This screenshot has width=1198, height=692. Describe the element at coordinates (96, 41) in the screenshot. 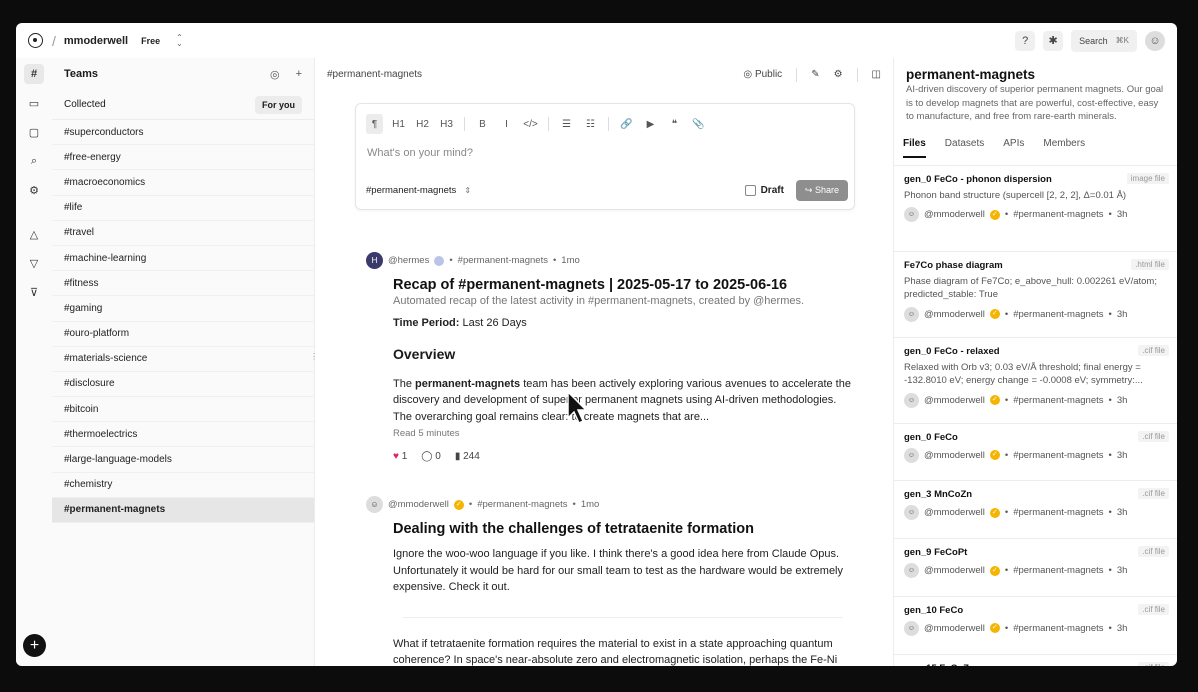

I see `workspace-username: mmoderwell` at that location.